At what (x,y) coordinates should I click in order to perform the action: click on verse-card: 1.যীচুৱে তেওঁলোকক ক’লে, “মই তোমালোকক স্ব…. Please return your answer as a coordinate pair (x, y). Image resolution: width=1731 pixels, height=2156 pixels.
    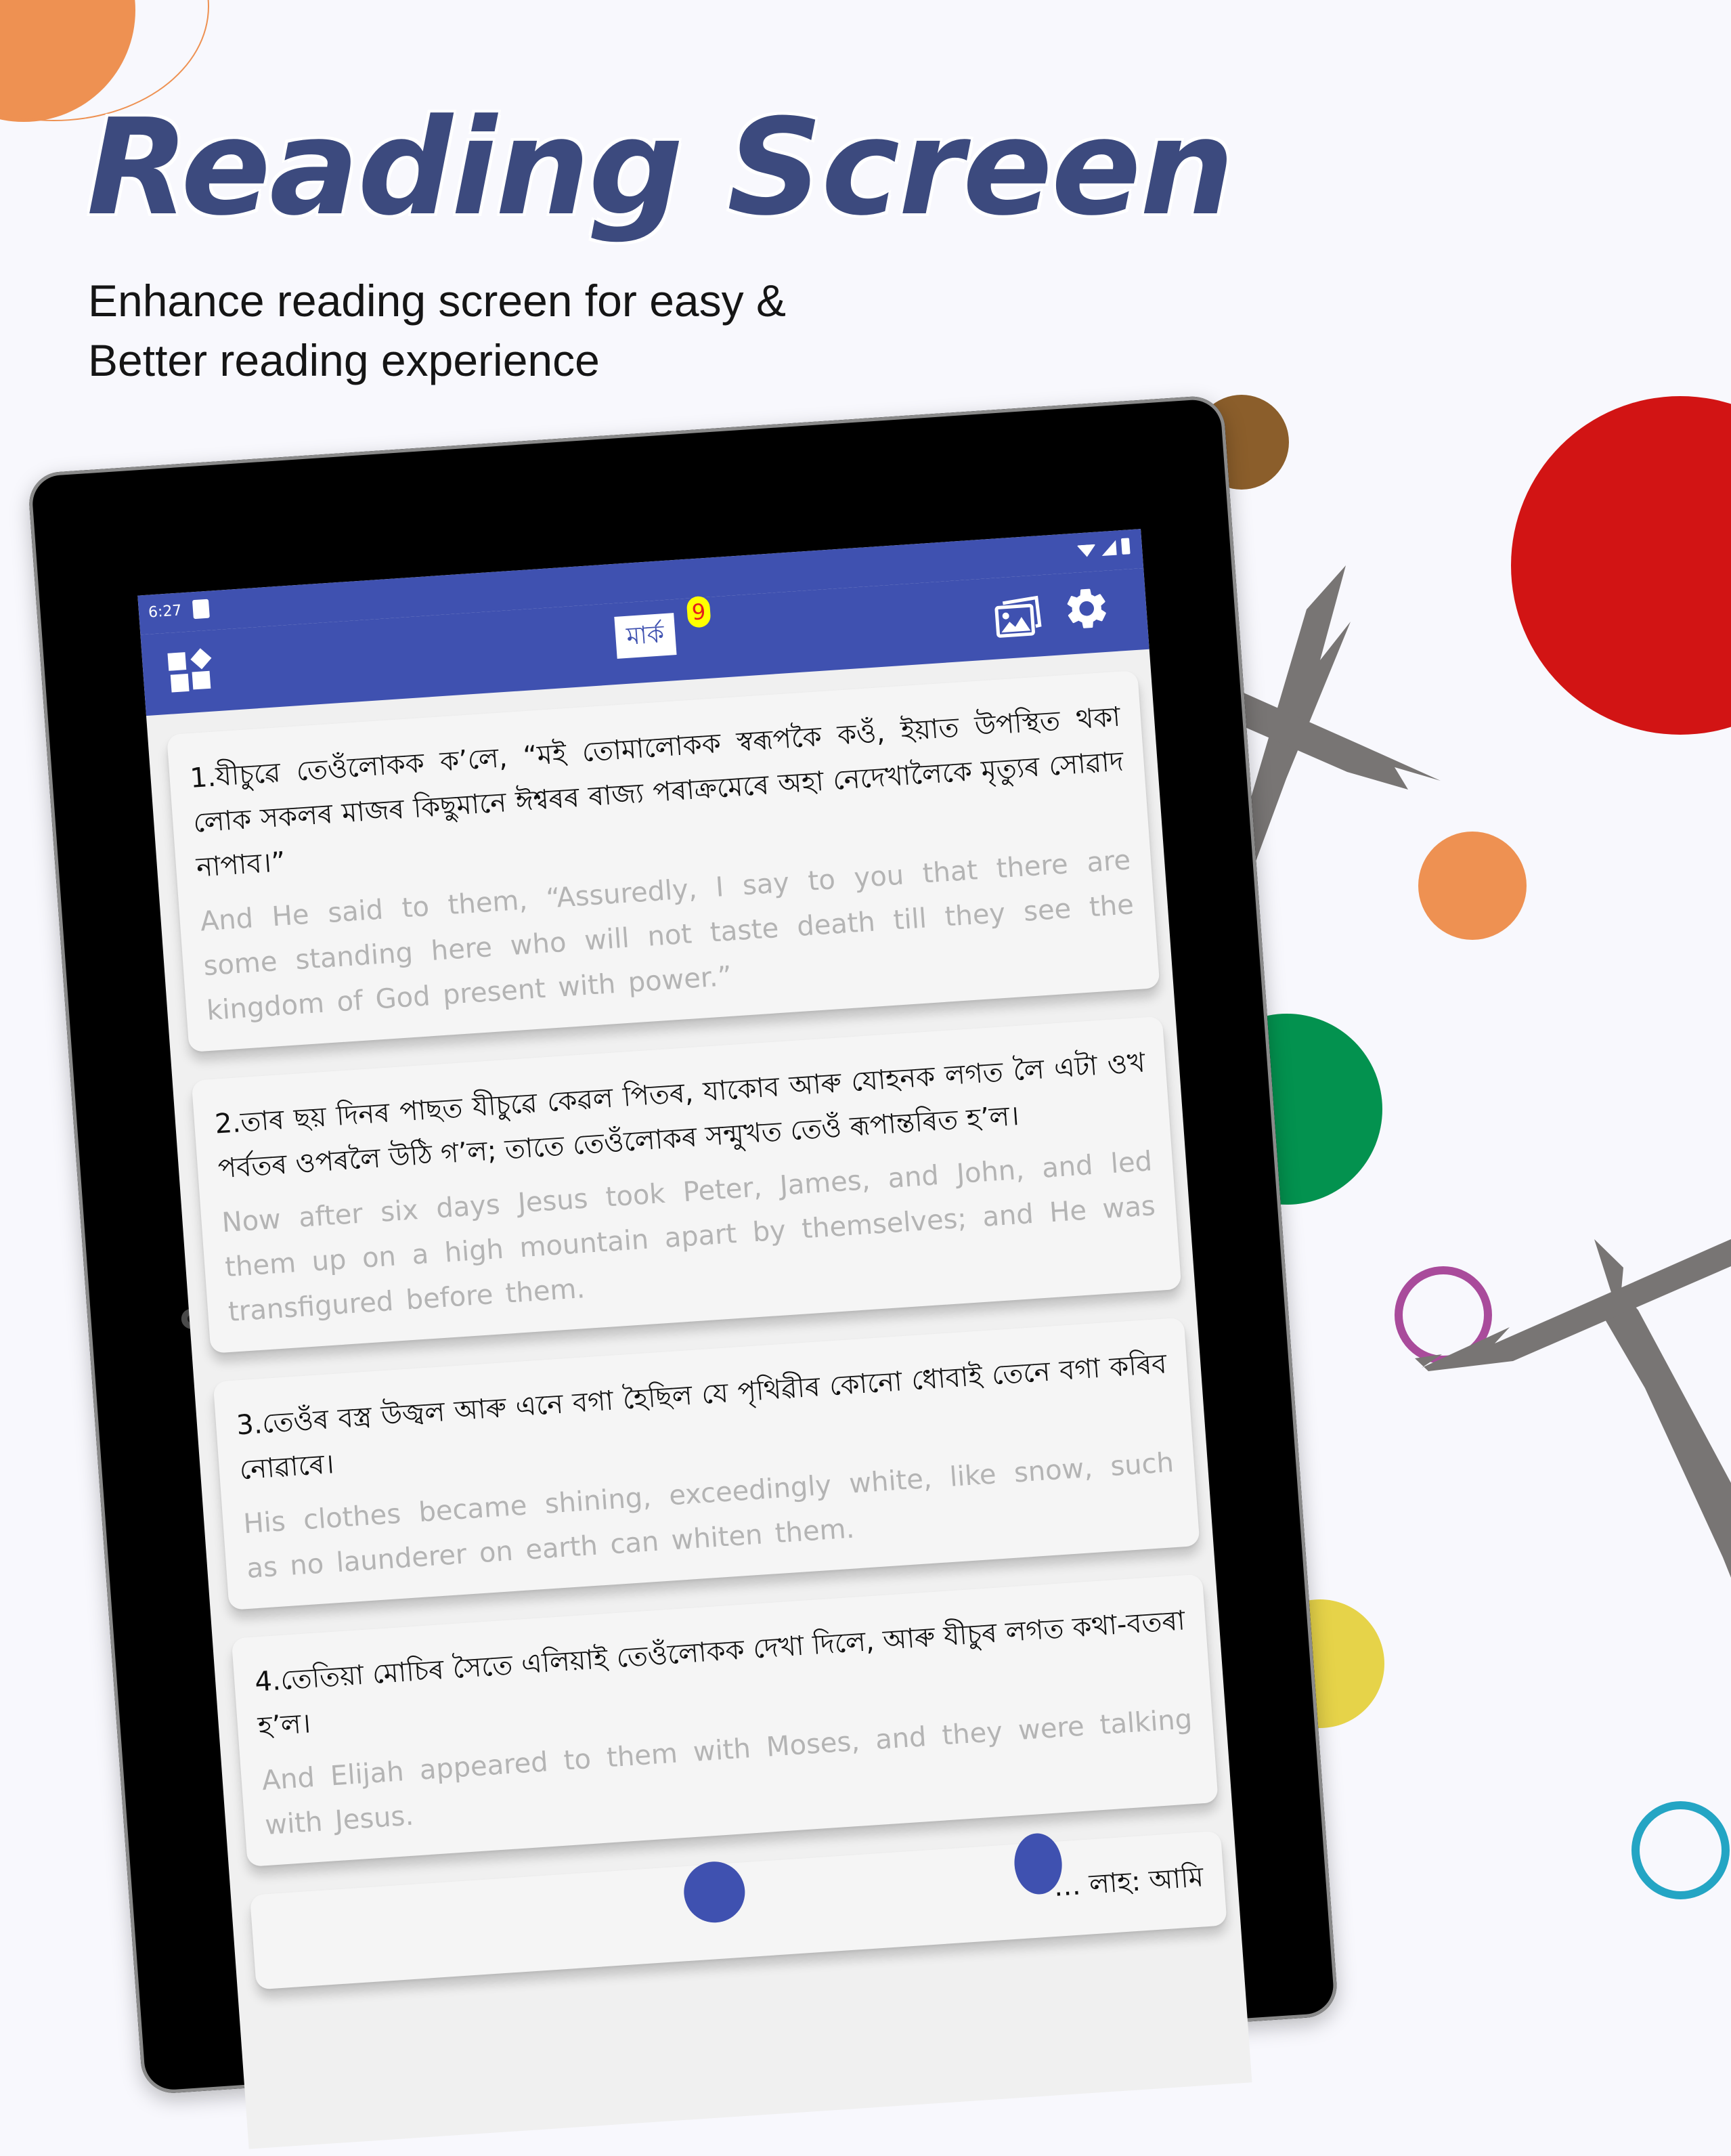
    Looking at the image, I should click on (663, 861).